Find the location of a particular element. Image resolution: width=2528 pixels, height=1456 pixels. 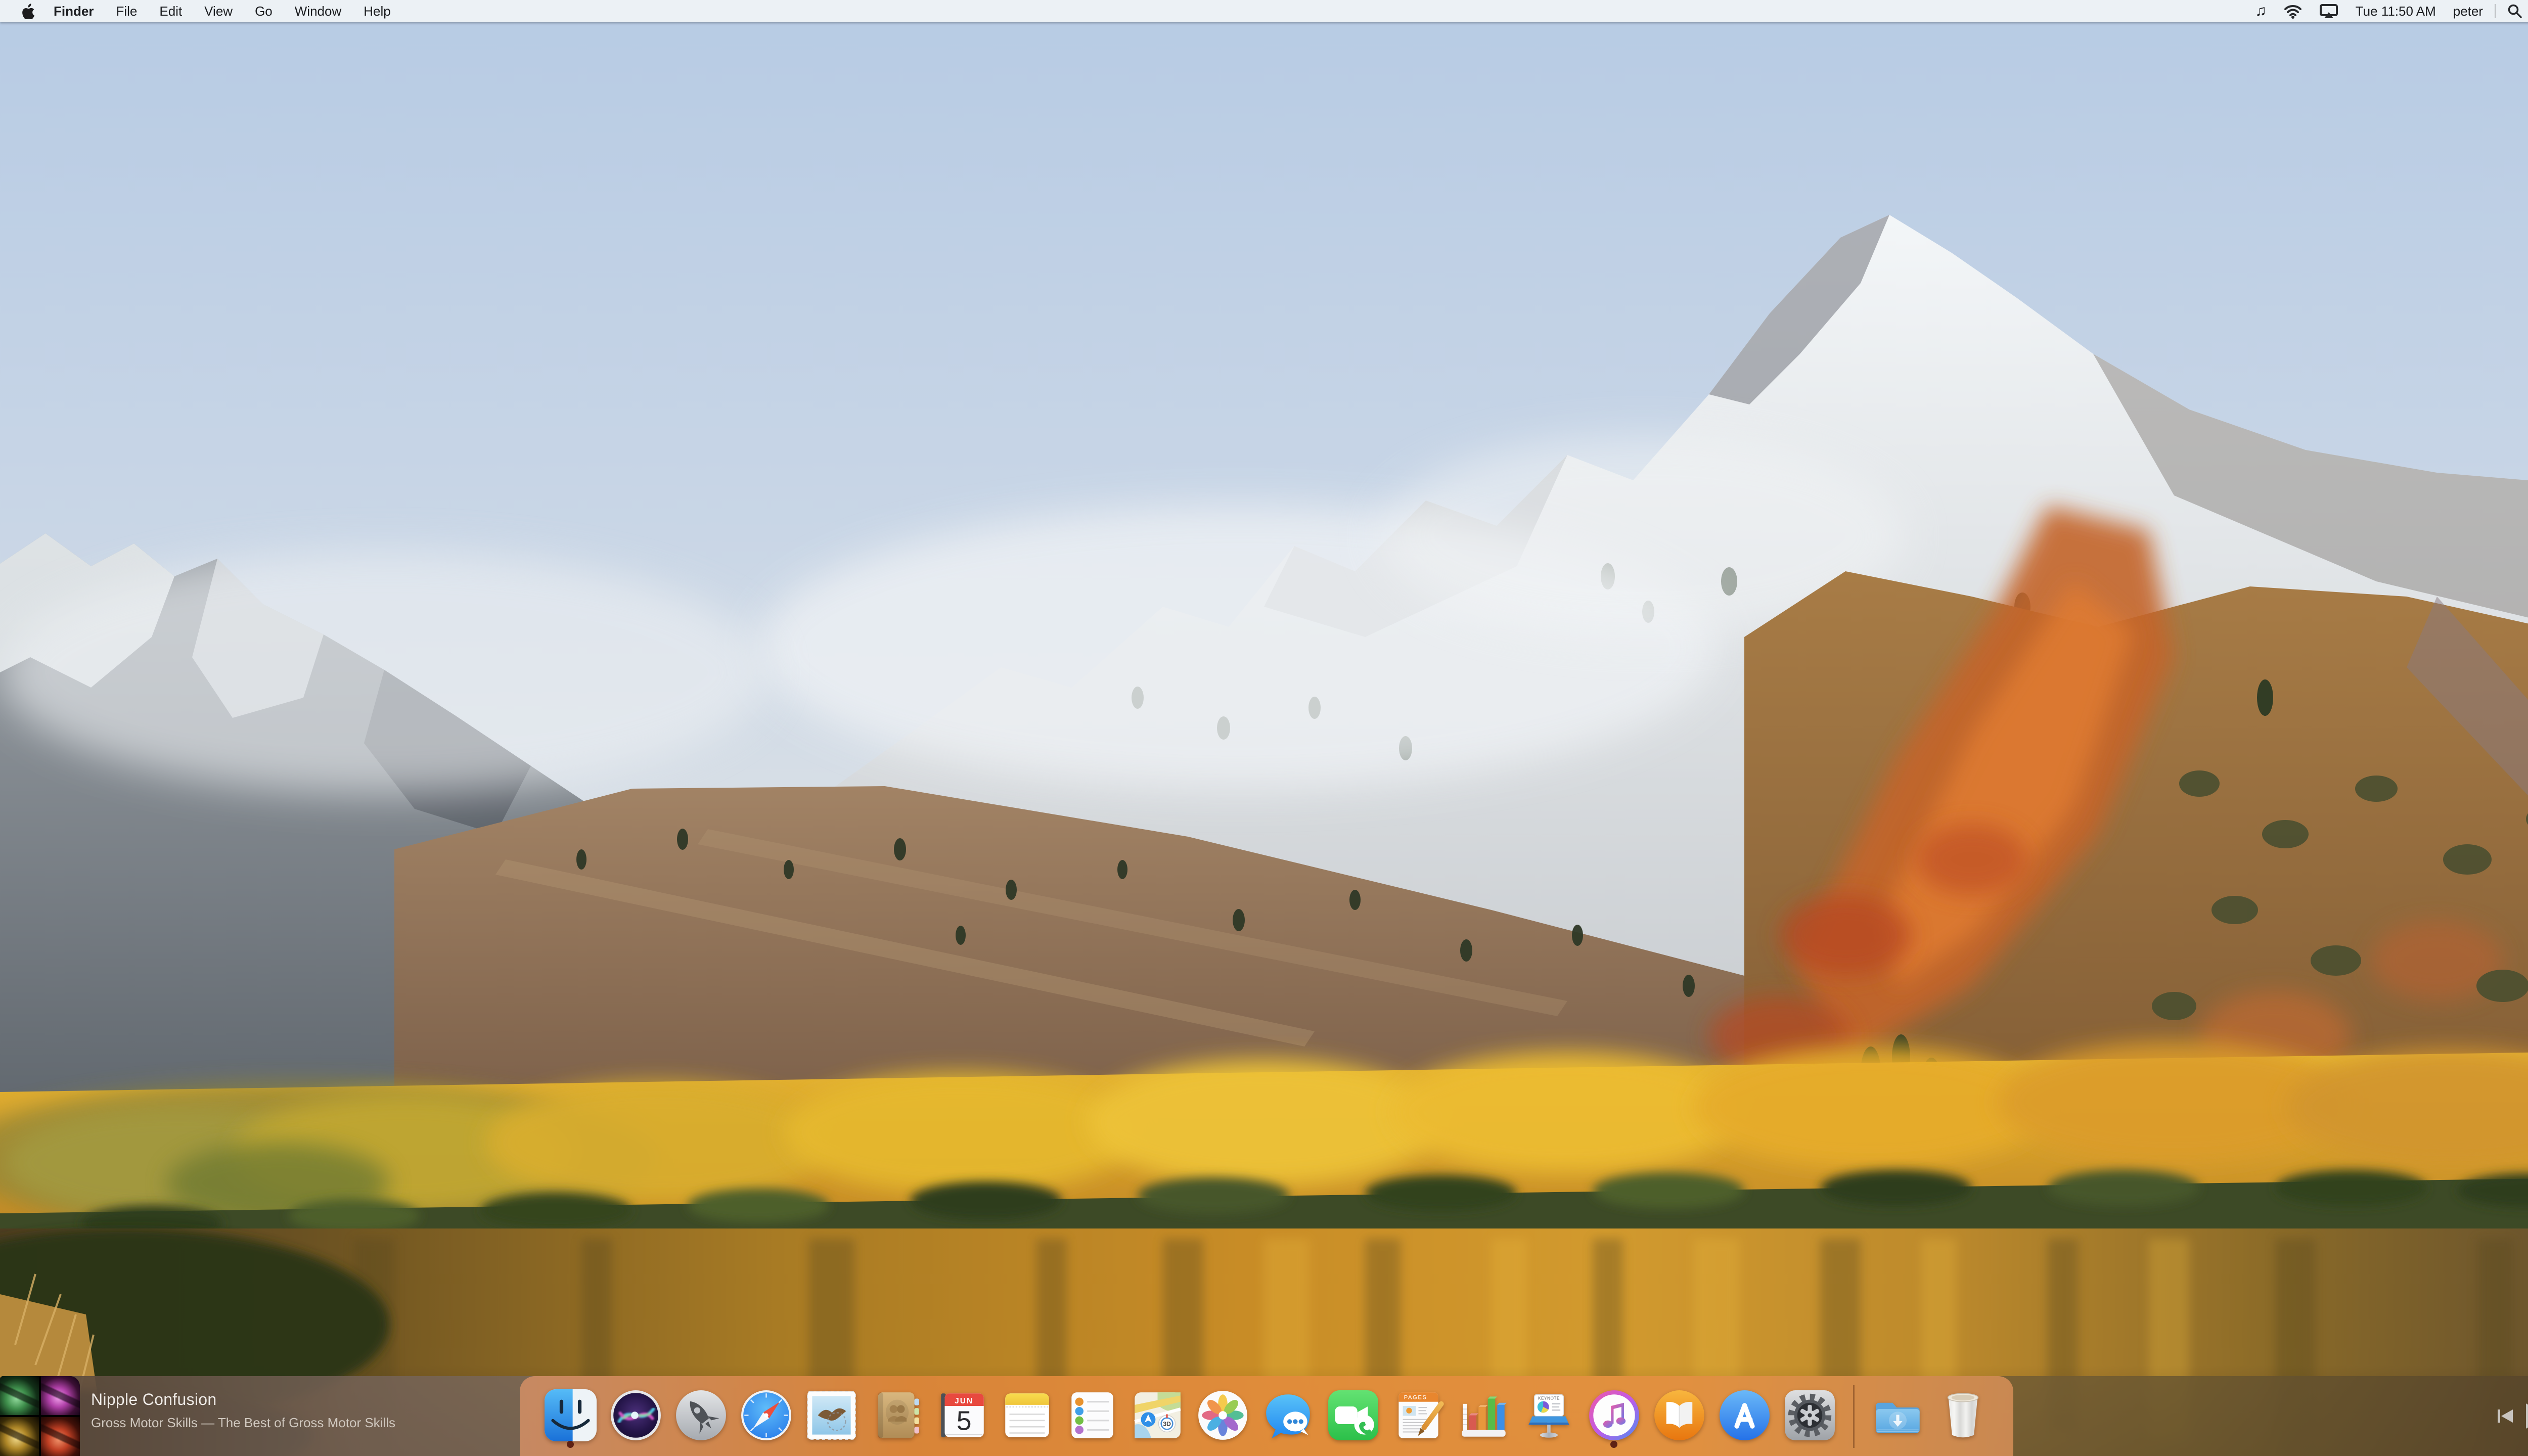

dock-item-pages: PAGES is located at coordinates (1418, 1415).